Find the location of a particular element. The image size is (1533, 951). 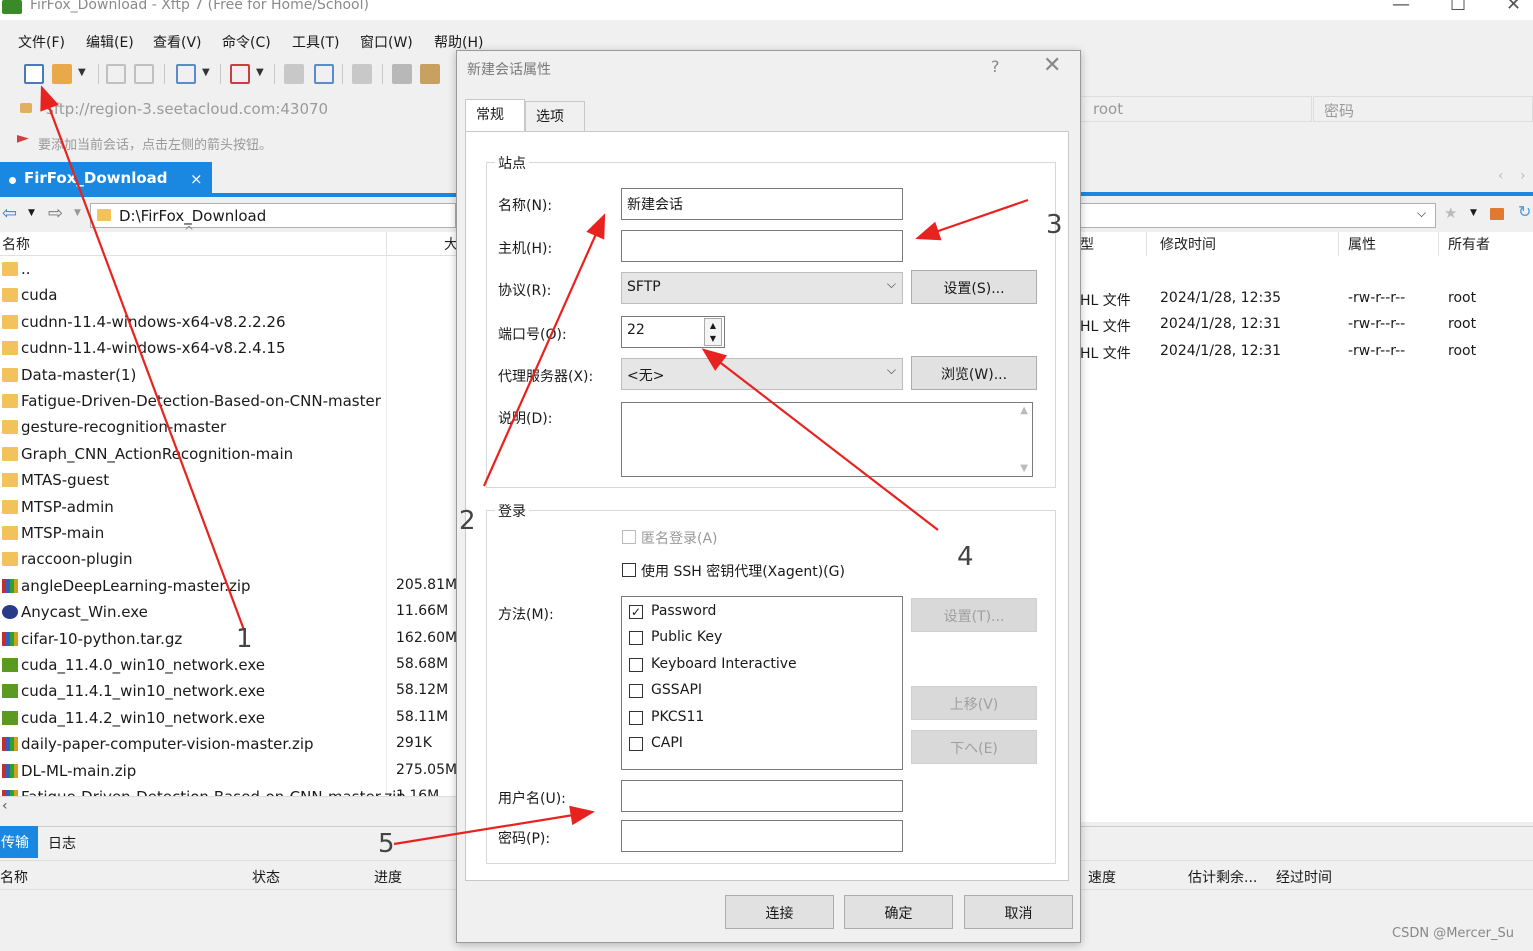

annotation-1: 1 is located at coordinates (244, 639).